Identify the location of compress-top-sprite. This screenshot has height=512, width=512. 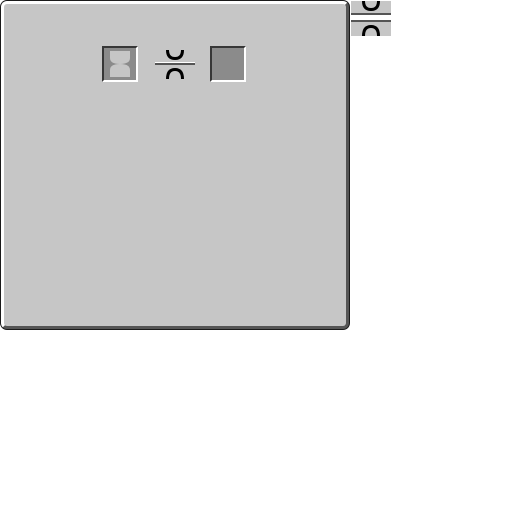
(371, 7).